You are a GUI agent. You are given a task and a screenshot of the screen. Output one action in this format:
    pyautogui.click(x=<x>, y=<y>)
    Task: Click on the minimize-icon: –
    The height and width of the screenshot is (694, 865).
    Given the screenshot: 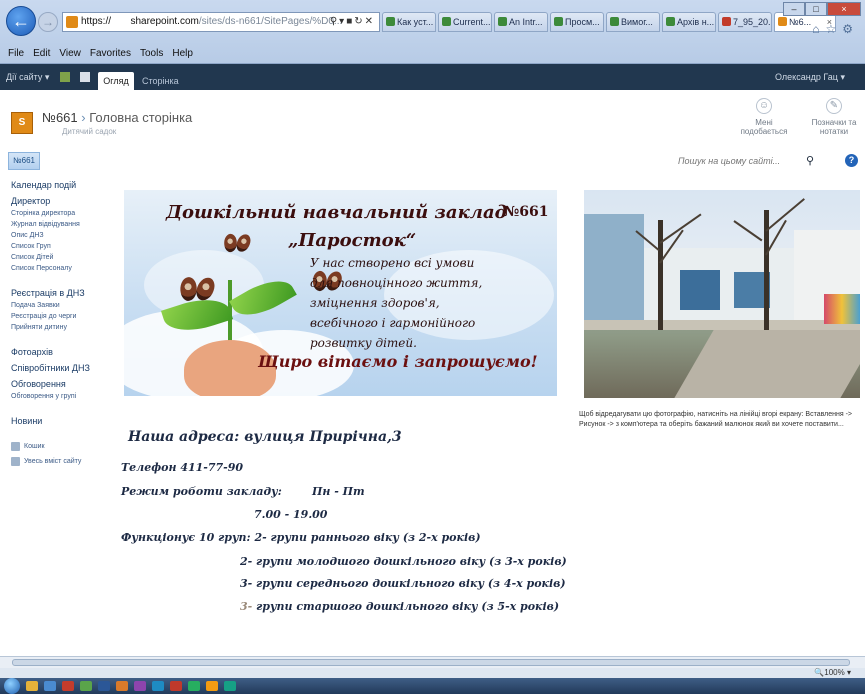 What is the action you would take?
    pyautogui.click(x=794, y=9)
    